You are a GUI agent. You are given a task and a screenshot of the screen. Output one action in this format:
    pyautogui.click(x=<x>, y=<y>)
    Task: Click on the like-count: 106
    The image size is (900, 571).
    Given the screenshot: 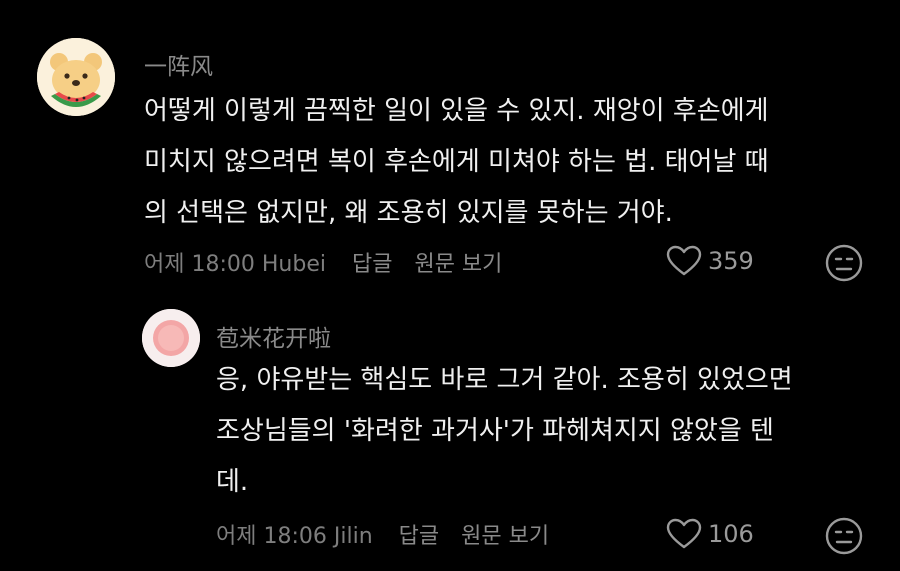 What is the action you would take?
    pyautogui.click(x=731, y=534)
    